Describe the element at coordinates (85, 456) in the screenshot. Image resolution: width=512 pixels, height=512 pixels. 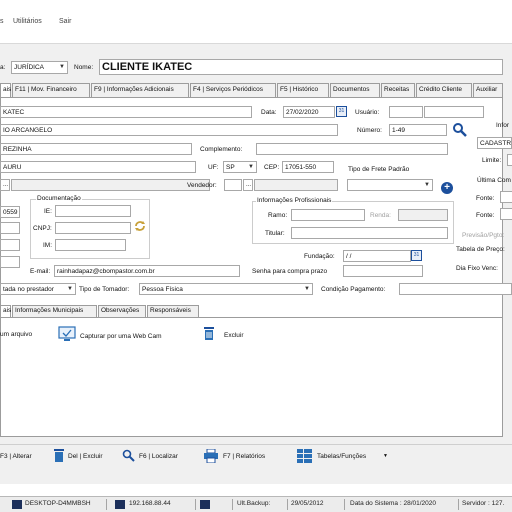
I see `excluir-button: Del | Excluir` at that location.